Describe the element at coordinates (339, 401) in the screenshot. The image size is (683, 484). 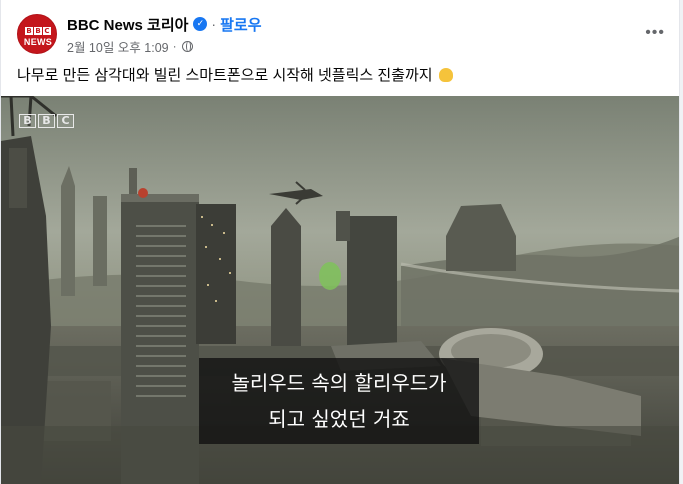
I see `video-subtitle: 놀리우드 속의 할리우드가 되고 싶었던 거죠` at that location.